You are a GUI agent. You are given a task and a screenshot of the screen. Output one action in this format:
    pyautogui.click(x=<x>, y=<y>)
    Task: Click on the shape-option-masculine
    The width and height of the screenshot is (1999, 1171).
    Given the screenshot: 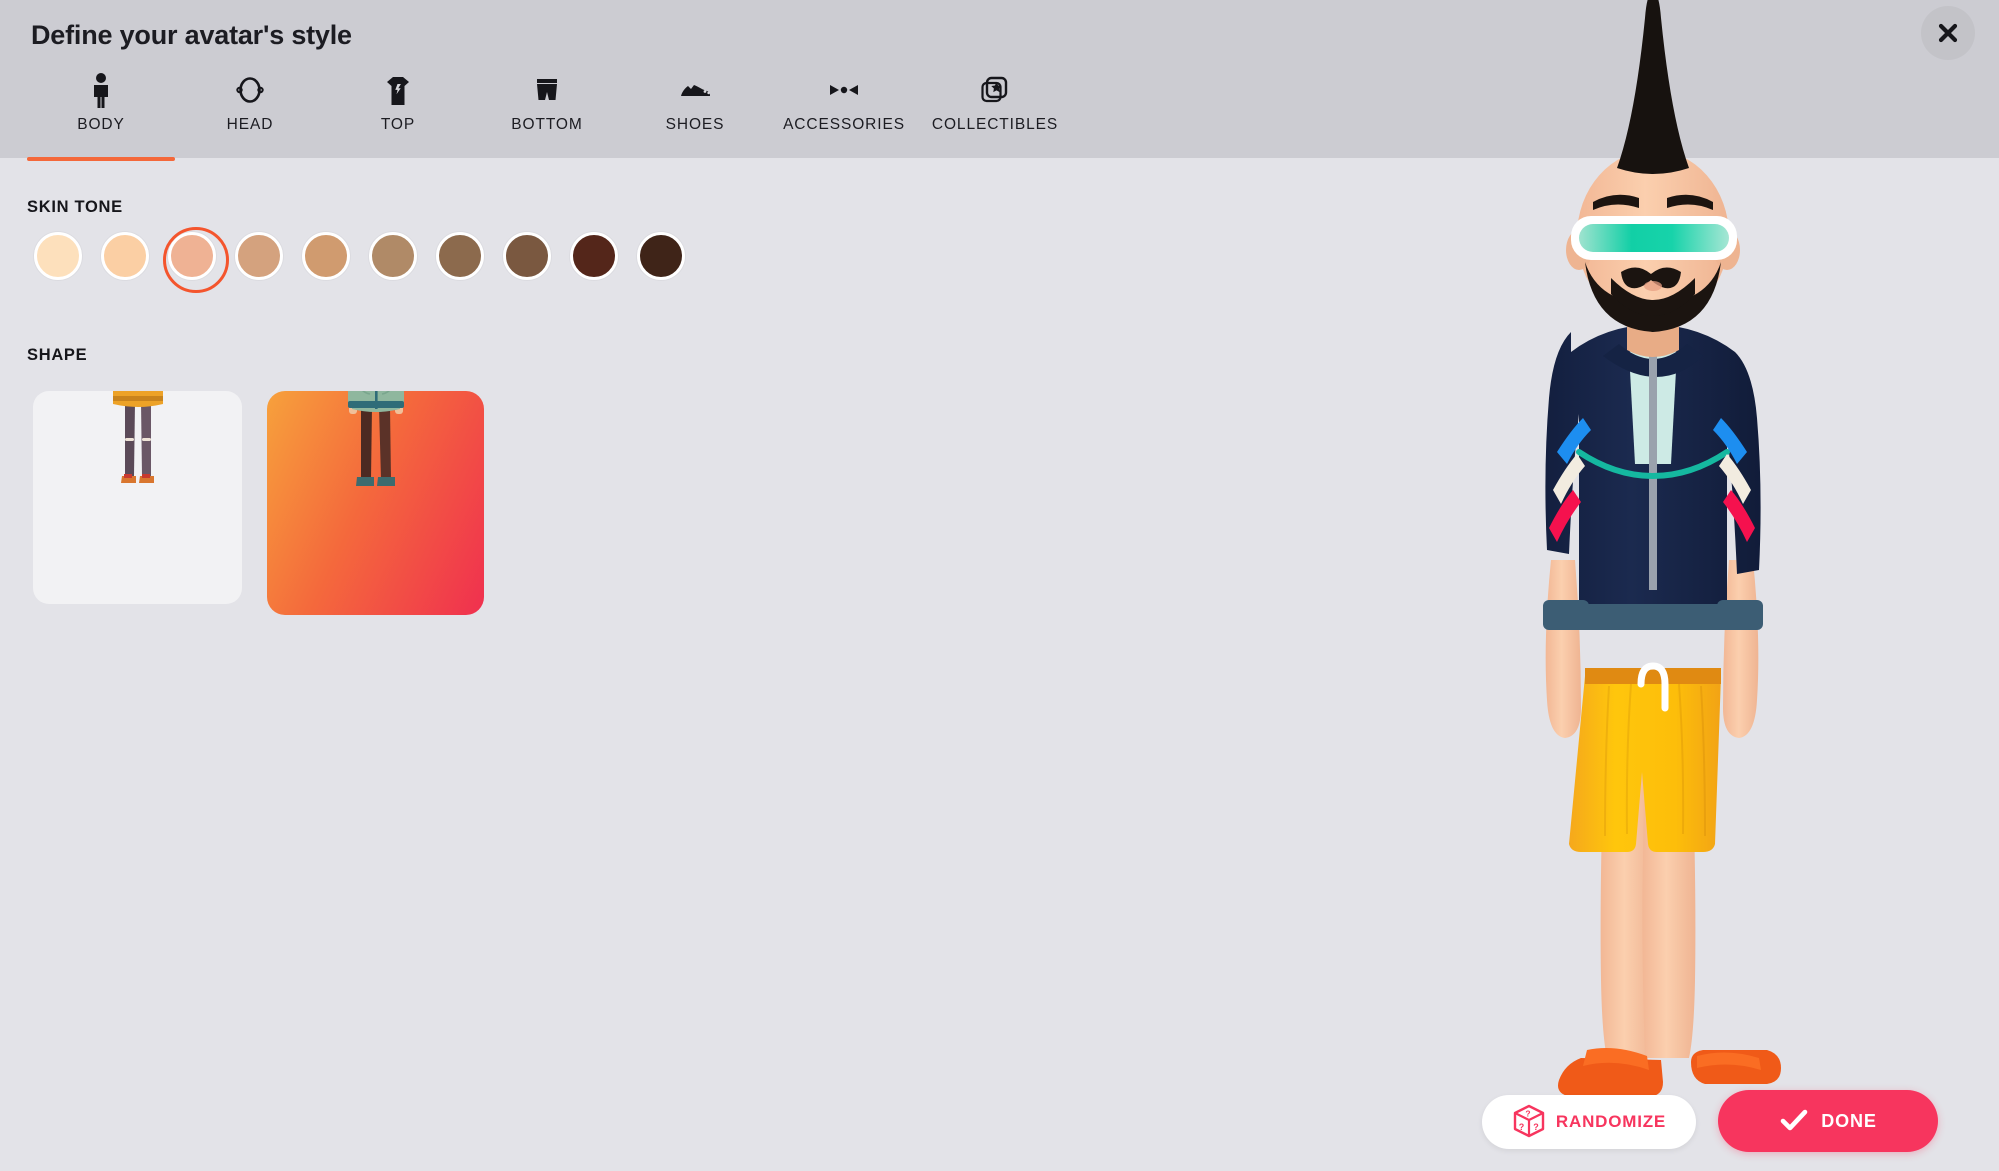 What is the action you would take?
    pyautogui.click(x=375, y=503)
    